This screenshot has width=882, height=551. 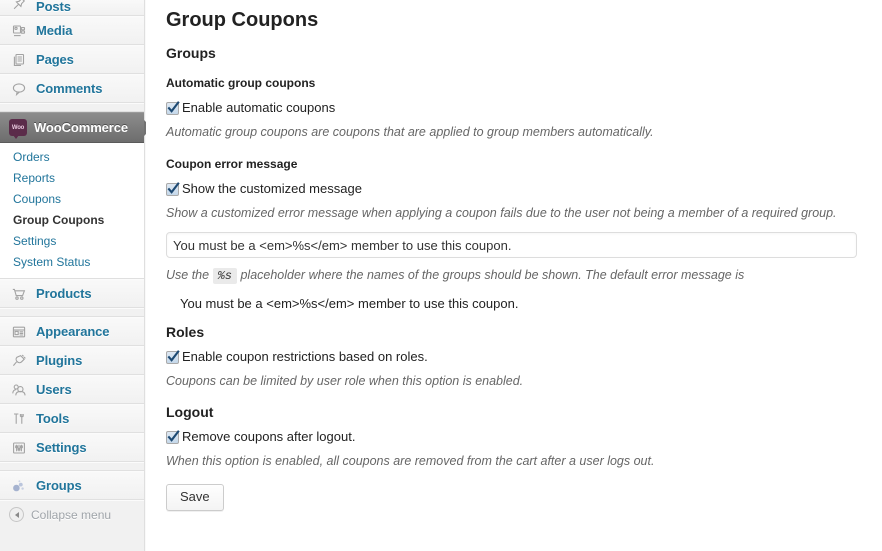 What do you see at coordinates (53, 7) in the screenshot?
I see `sidebar-item-label: Posts` at bounding box center [53, 7].